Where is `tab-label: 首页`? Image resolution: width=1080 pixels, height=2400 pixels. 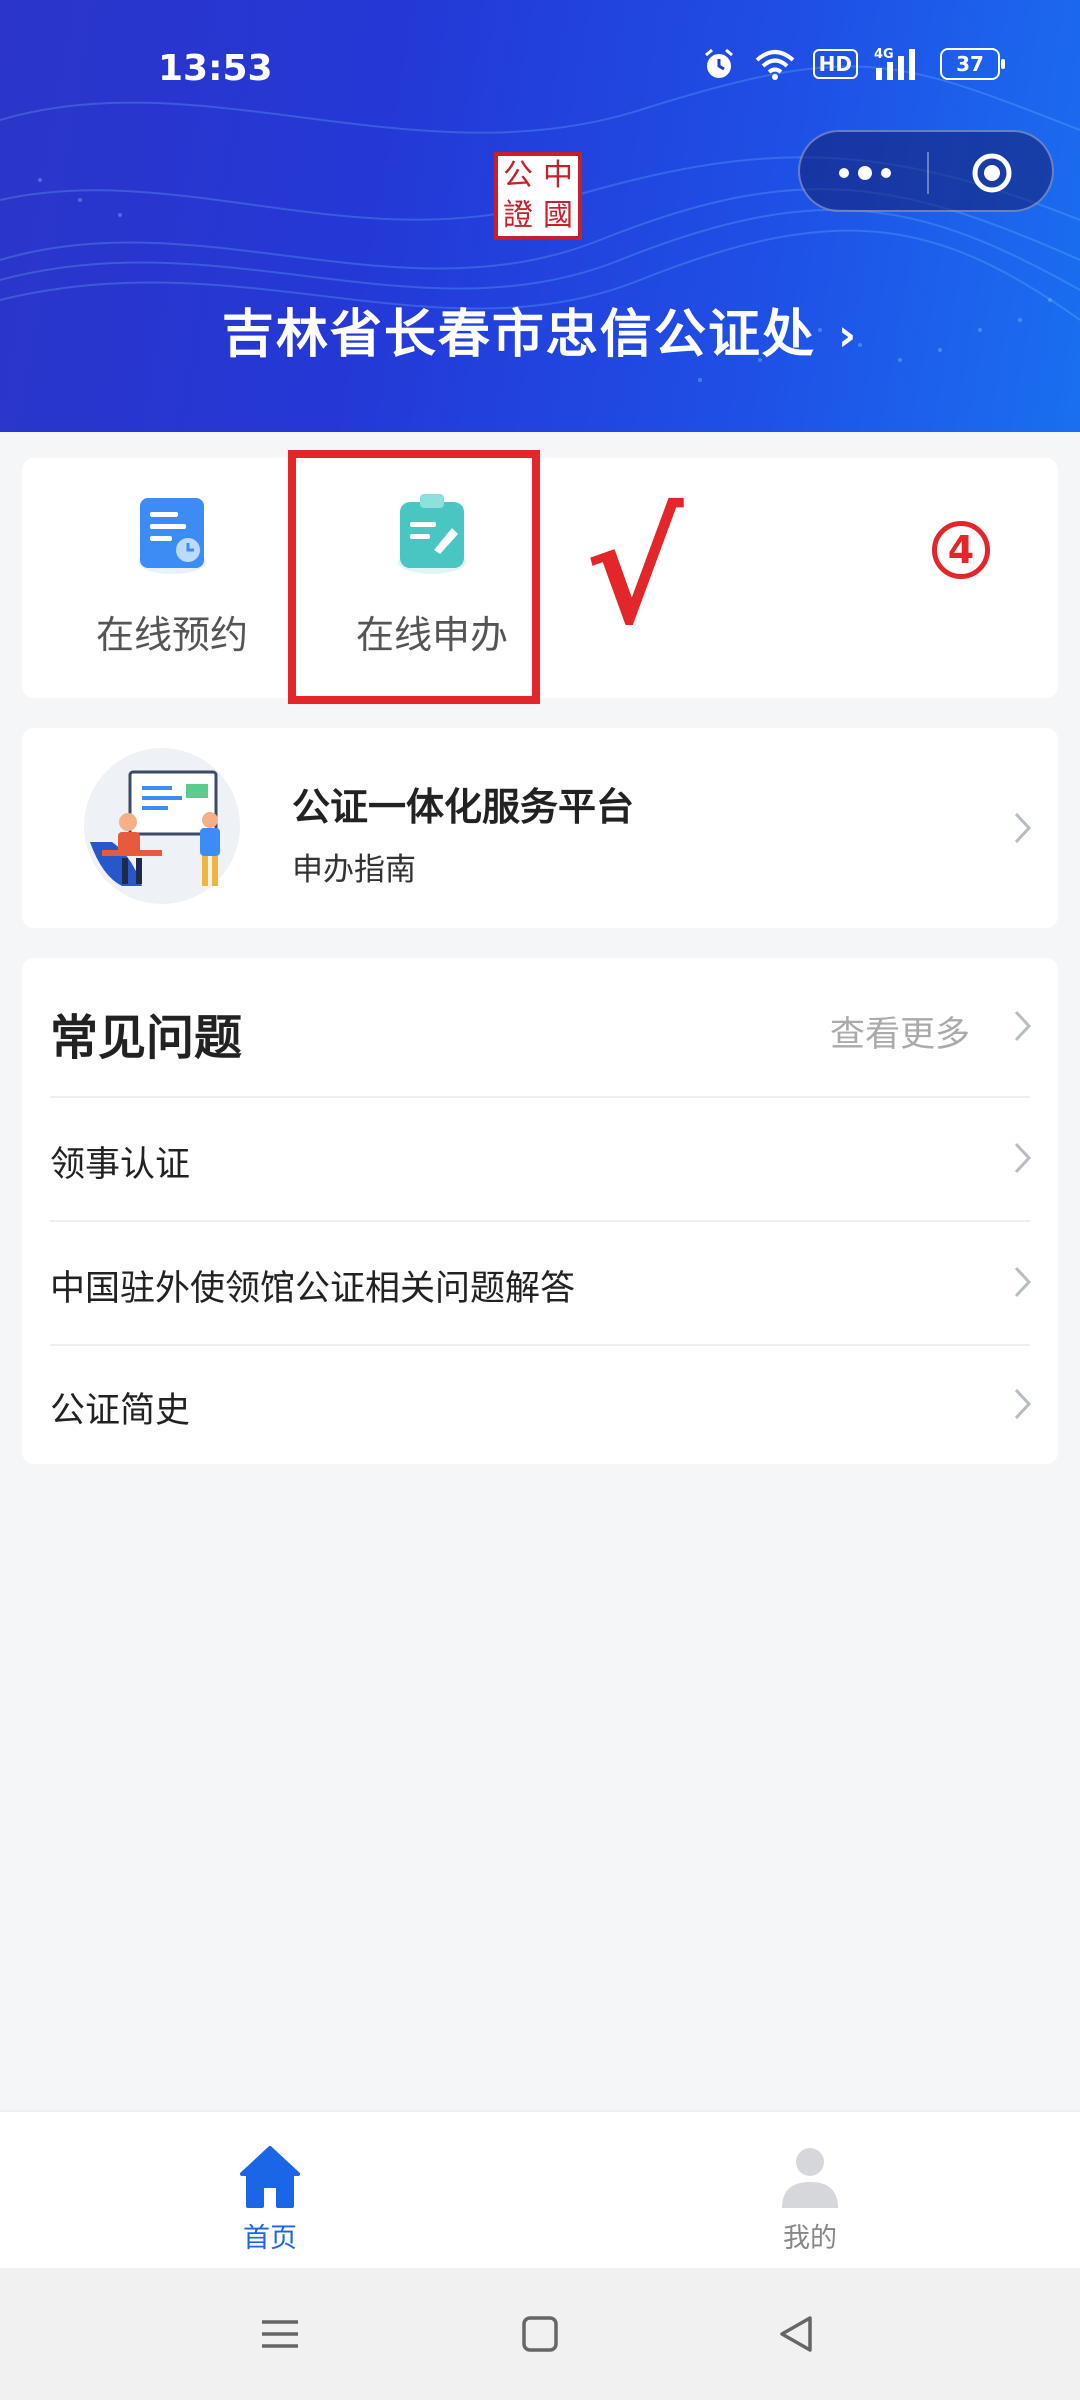 tab-label: 首页 is located at coordinates (270, 2238).